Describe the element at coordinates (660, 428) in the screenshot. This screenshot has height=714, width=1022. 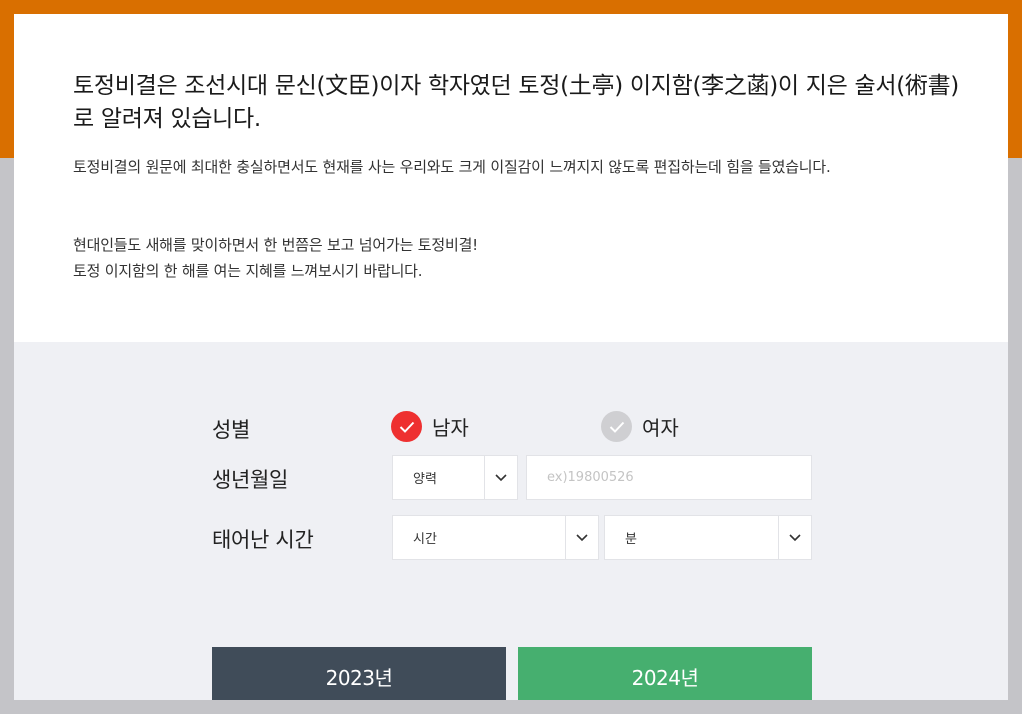
I see `gender-female-label: 여자` at that location.